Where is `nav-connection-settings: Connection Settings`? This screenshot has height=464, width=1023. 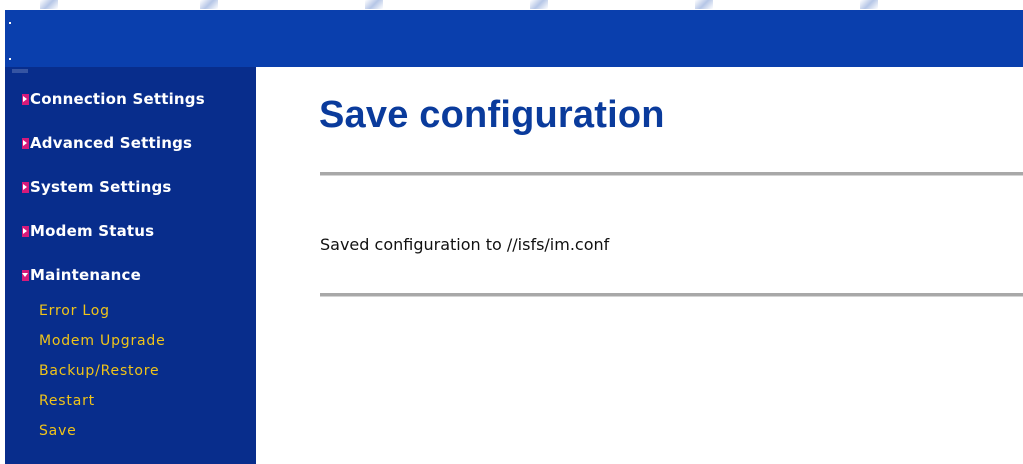
nav-connection-settings: Connection Settings is located at coordinates (113, 99).